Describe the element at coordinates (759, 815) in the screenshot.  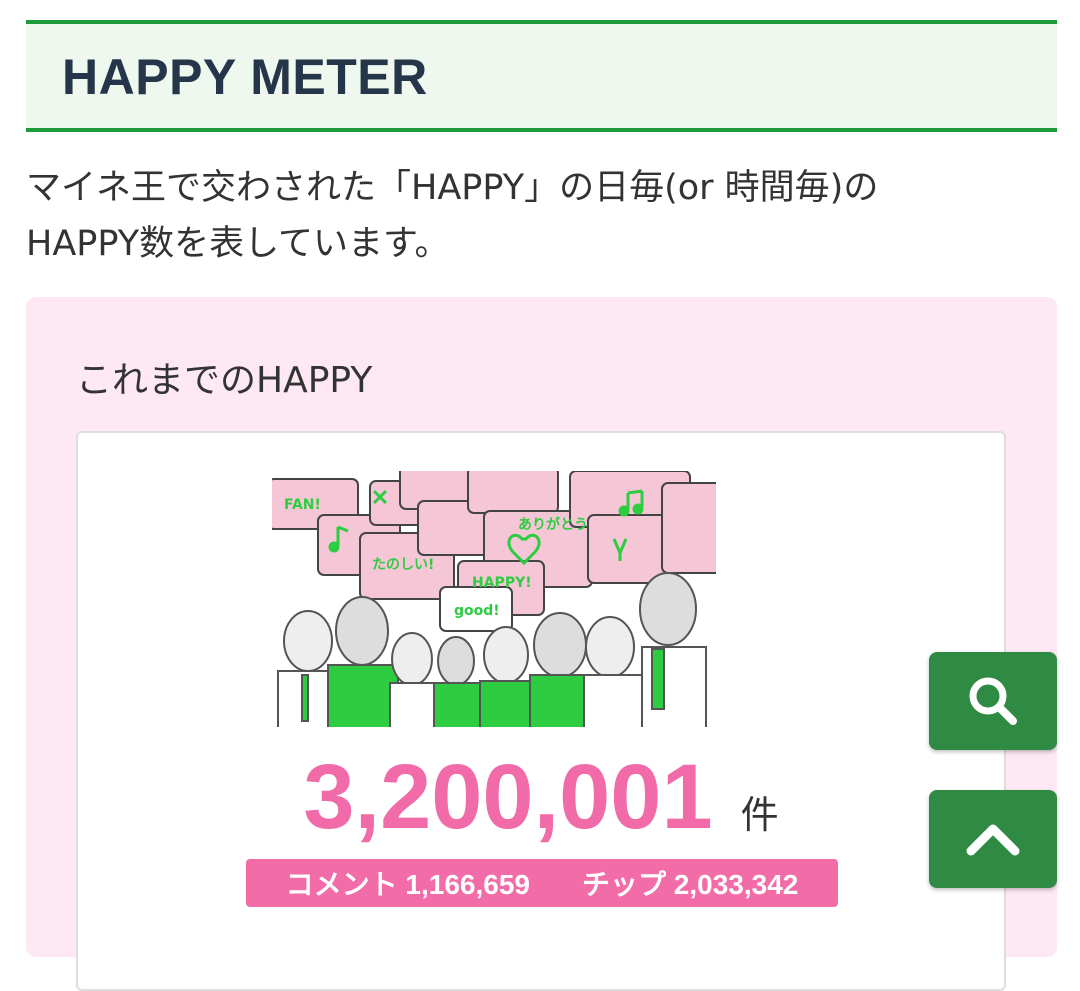
I see `count-unit: 件` at that location.